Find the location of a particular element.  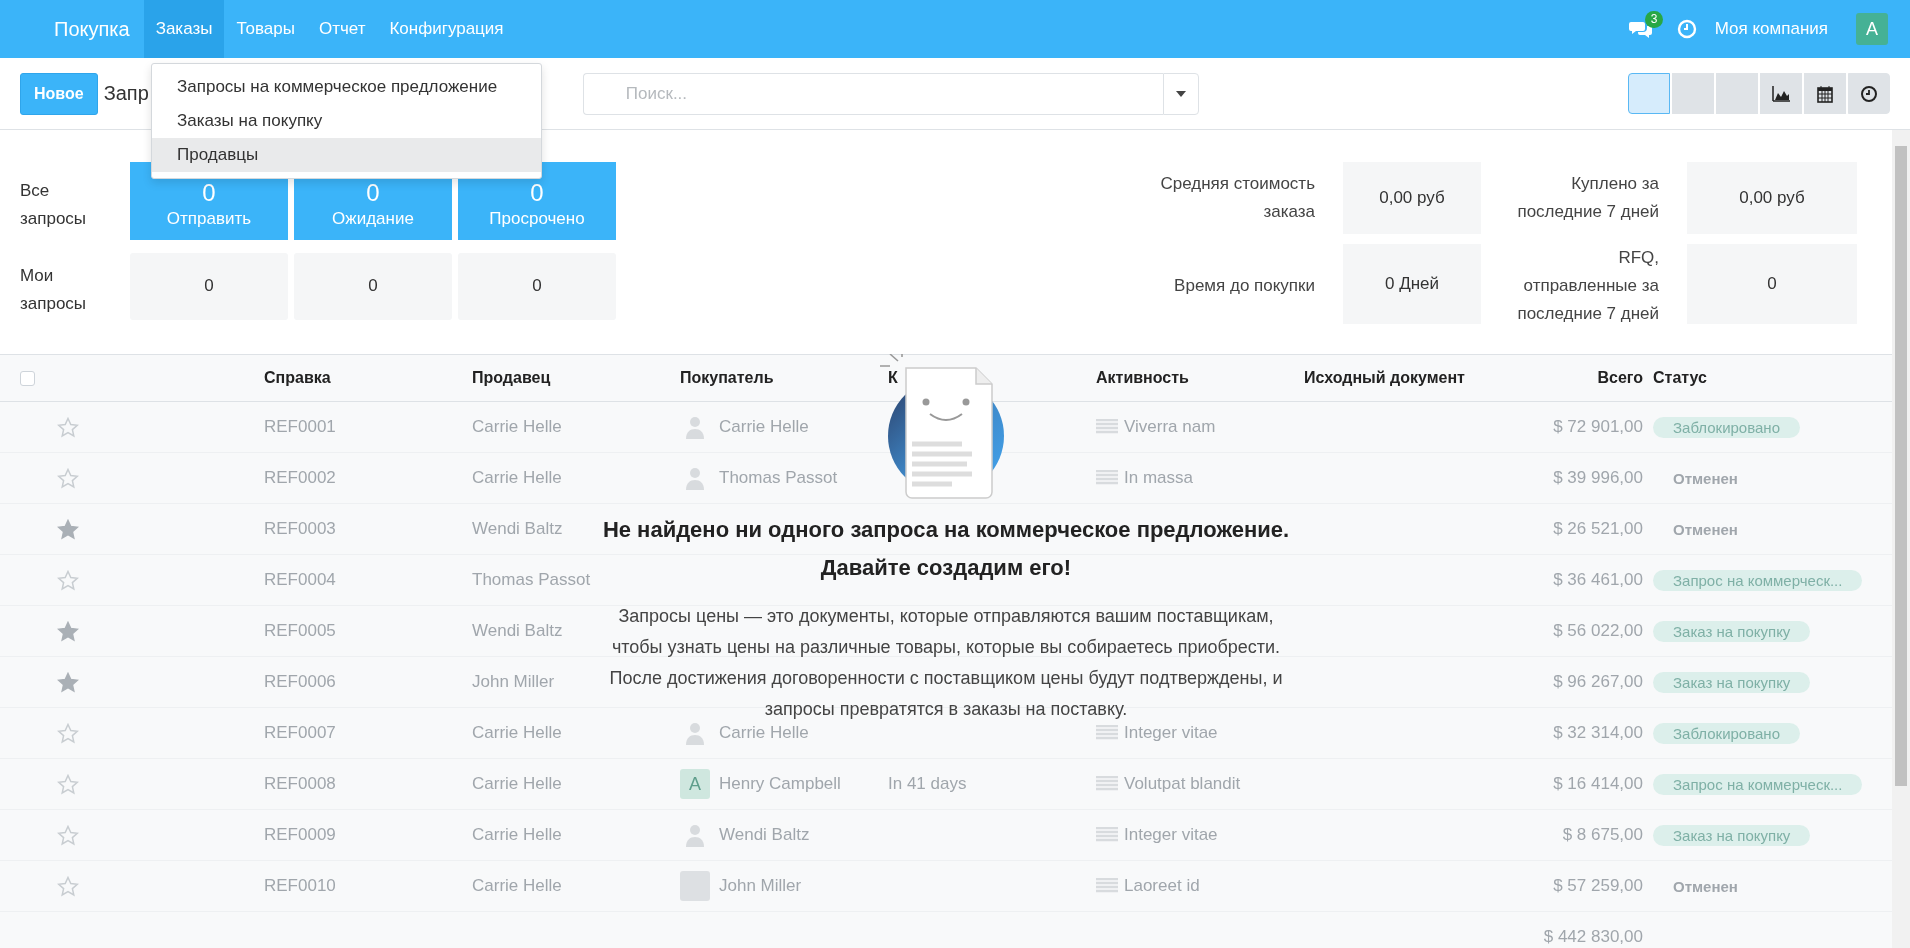

table-cell: REF0002 is located at coordinates (300, 478).